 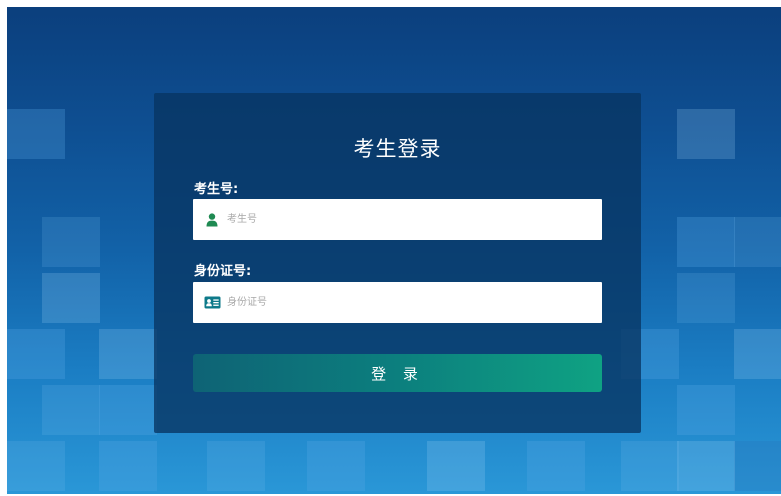 I want to click on login-title: 考生登录, so click(x=397, y=149).